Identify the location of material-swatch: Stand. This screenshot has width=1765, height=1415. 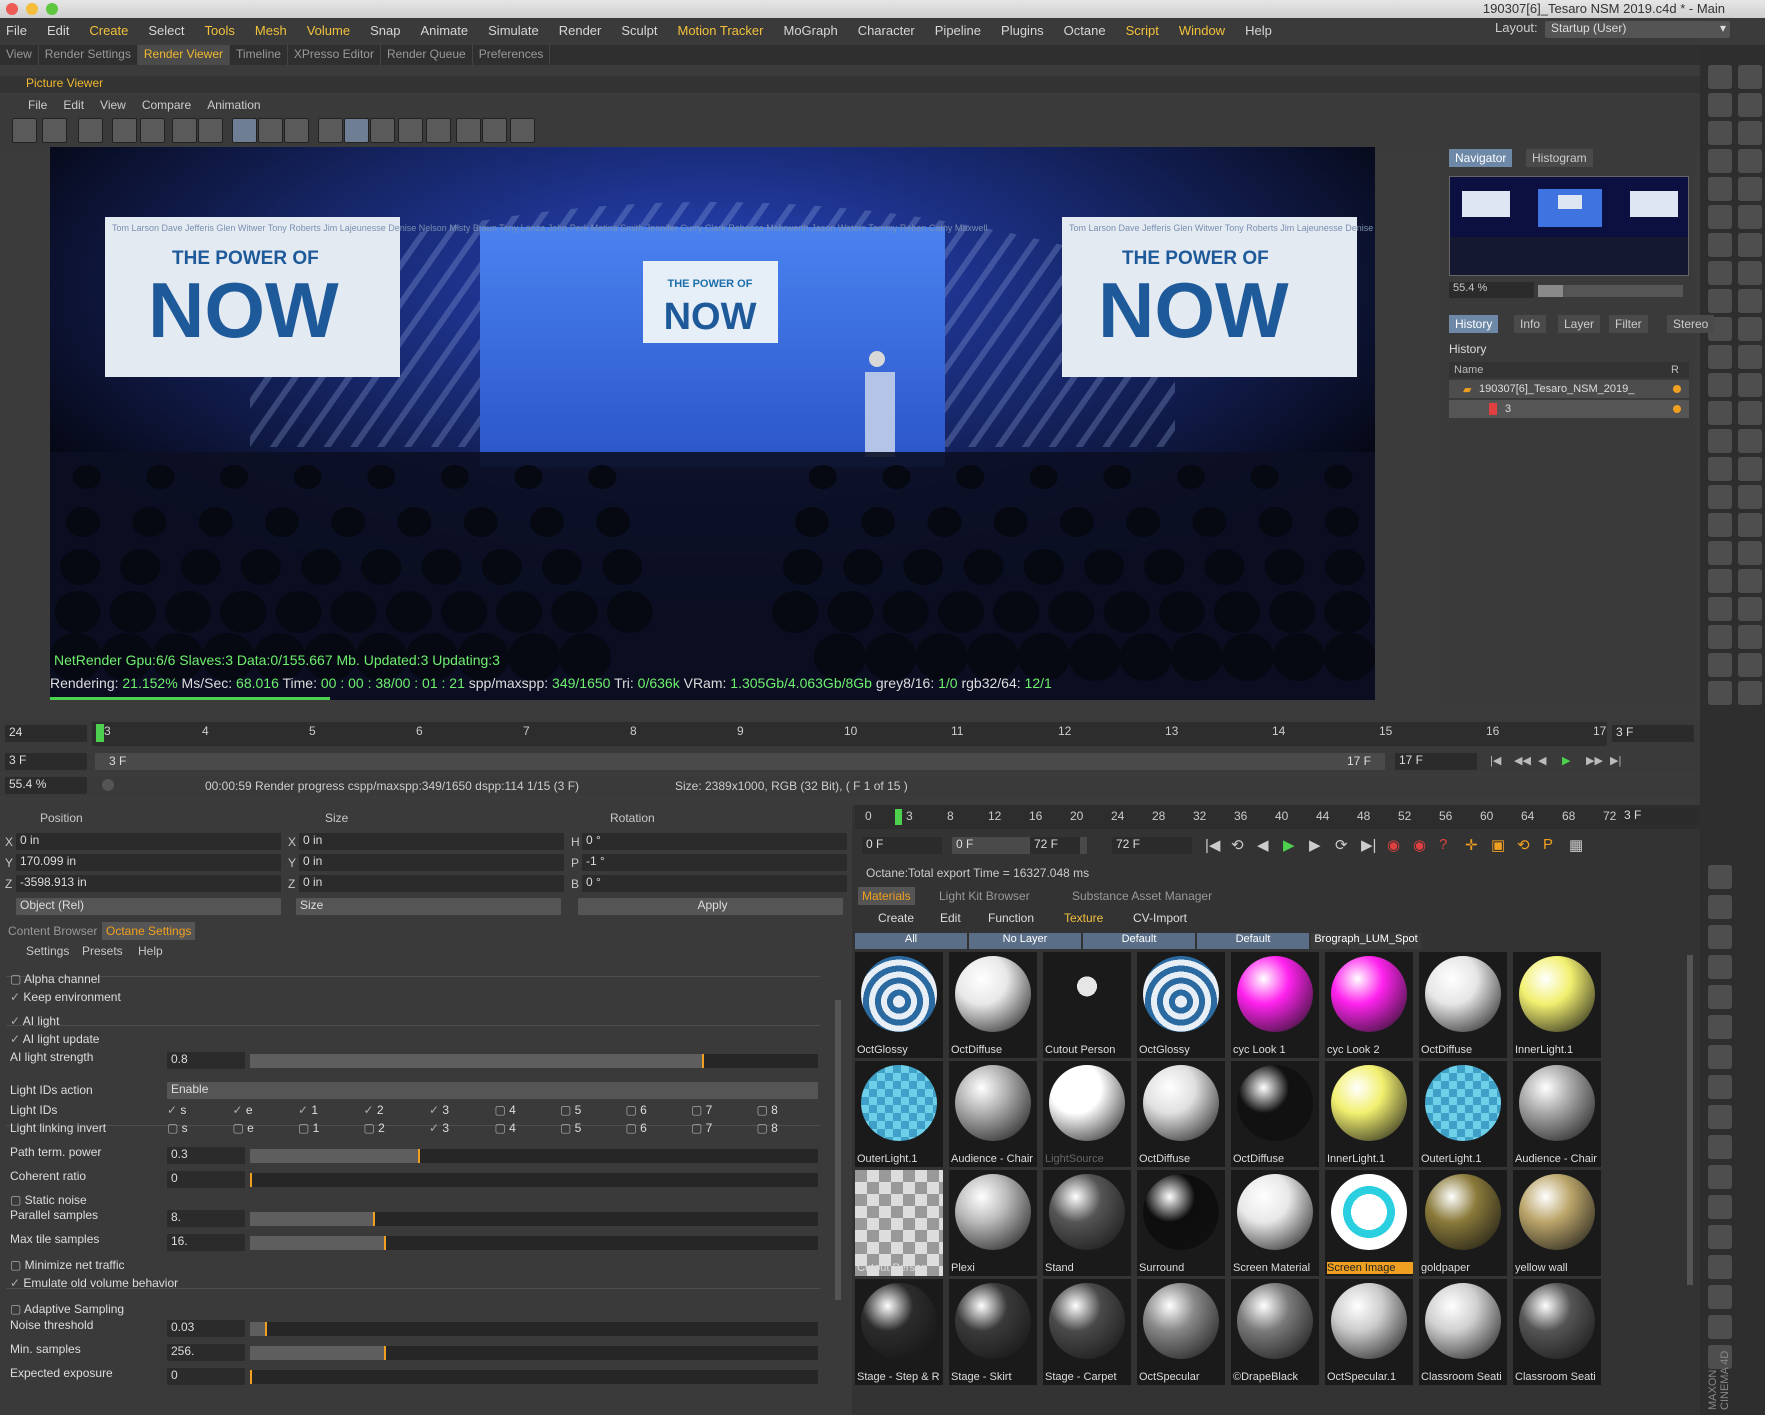
(1087, 1223).